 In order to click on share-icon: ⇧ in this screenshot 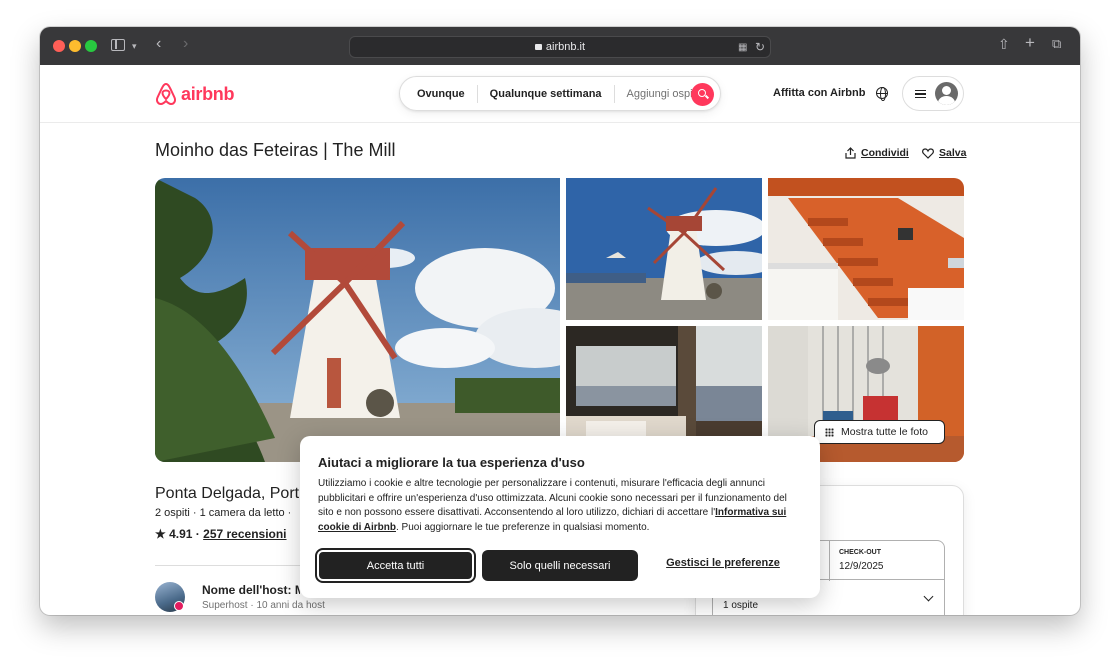, I will do `click(1004, 44)`.